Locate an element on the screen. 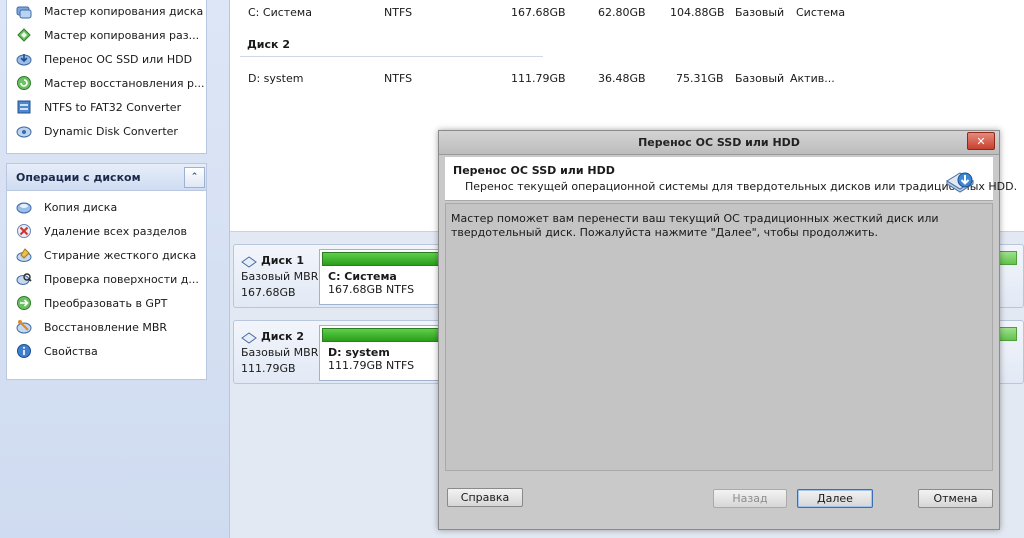 Image resolution: width=1024 pixels, height=538 pixels. wizard-dynamic-disk: Dynamic Disk Converter is located at coordinates (106, 131).